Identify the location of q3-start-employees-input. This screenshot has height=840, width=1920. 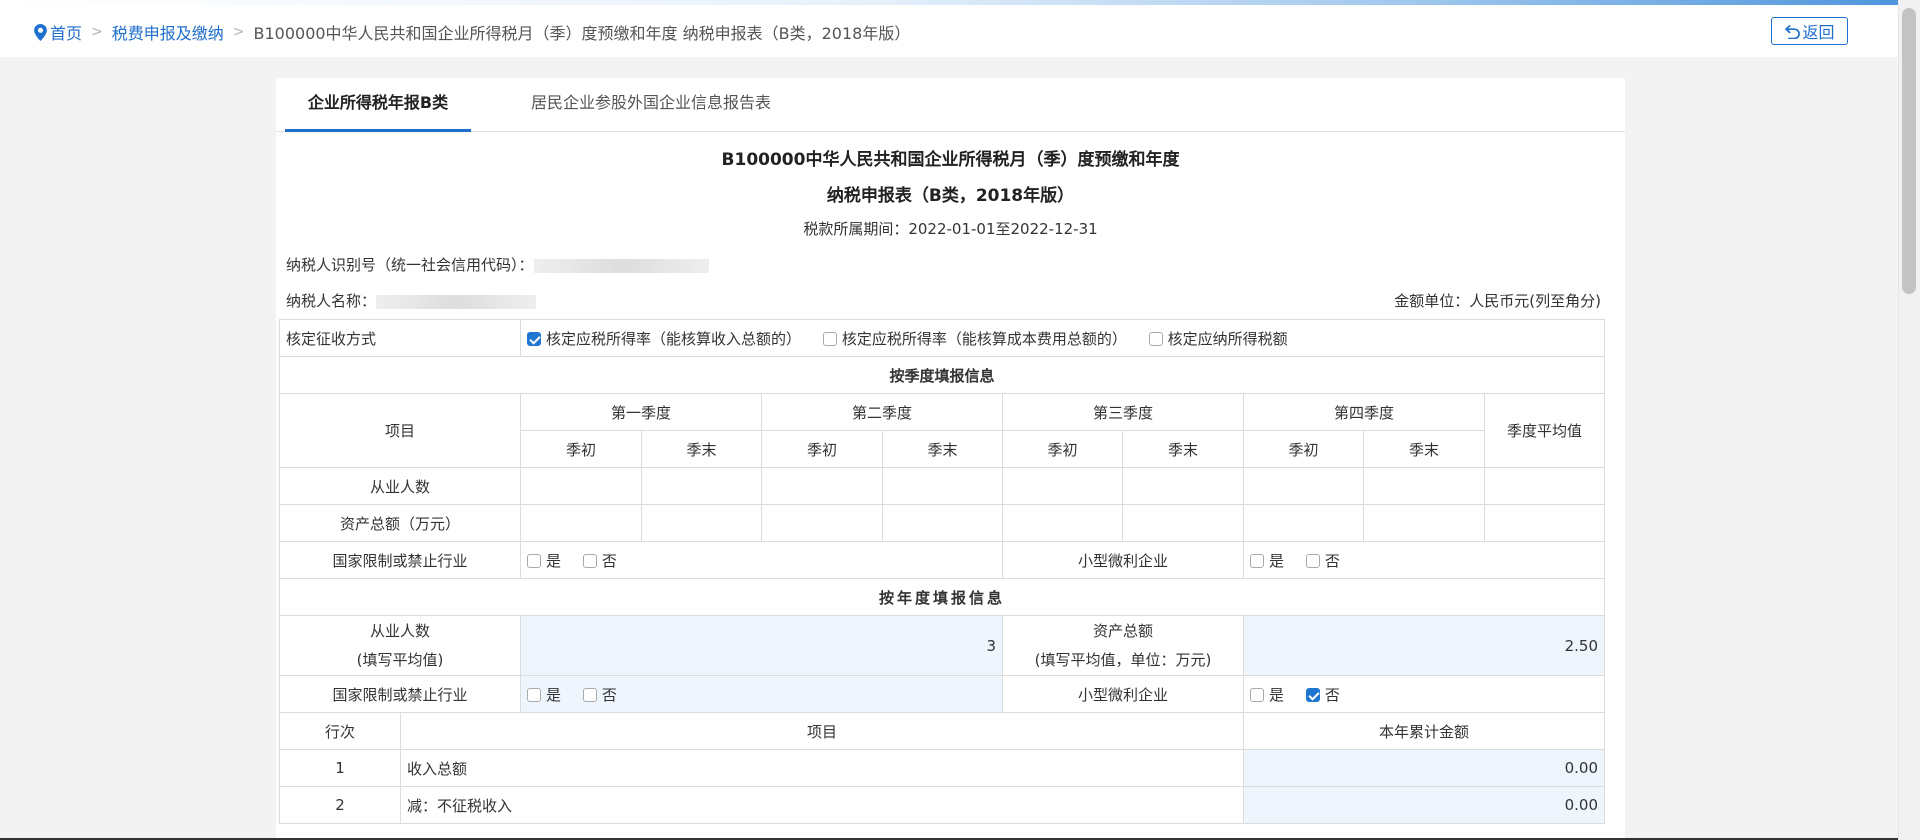
(1063, 486).